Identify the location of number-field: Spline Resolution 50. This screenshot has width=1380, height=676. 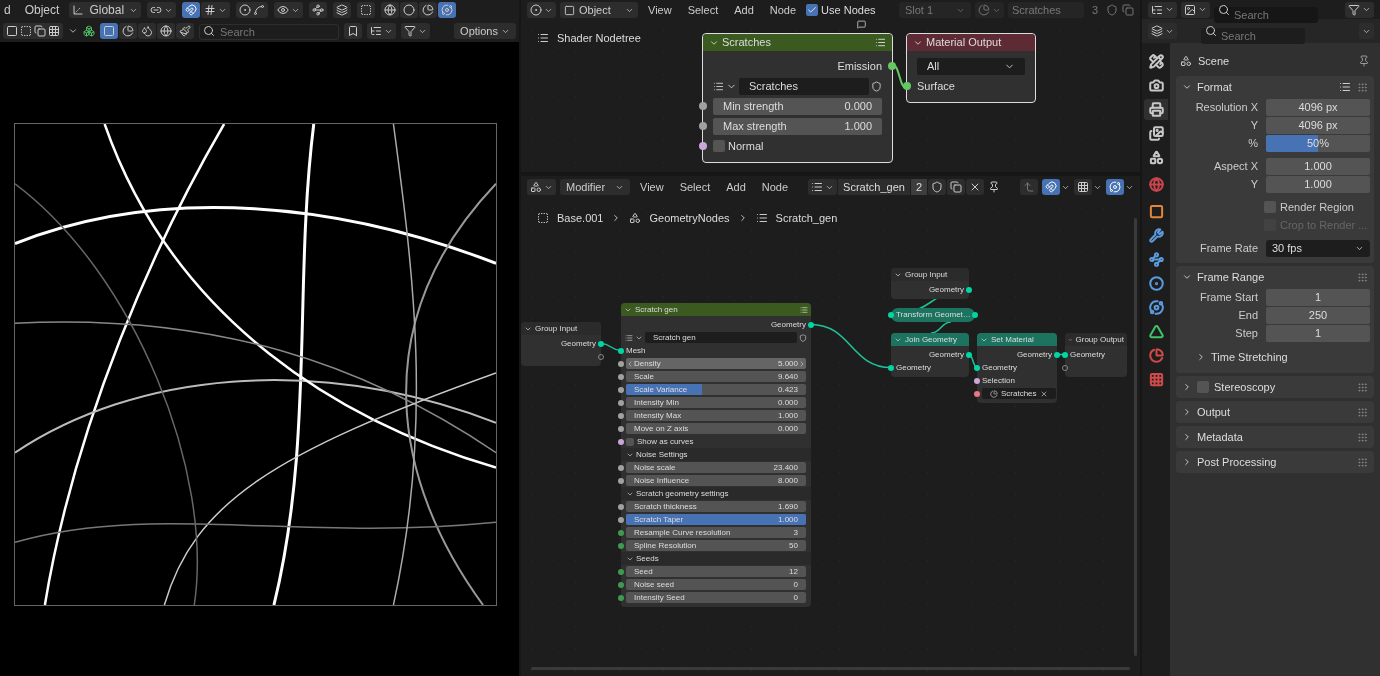
(716, 545).